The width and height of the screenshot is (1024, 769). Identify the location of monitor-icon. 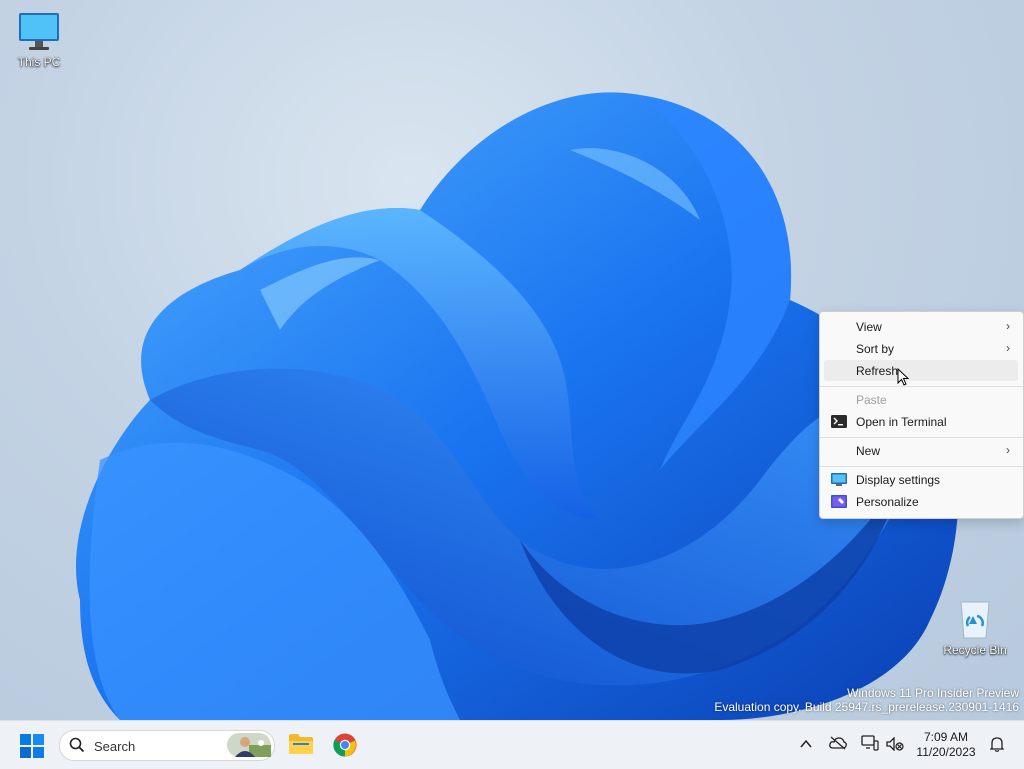
(39, 31).